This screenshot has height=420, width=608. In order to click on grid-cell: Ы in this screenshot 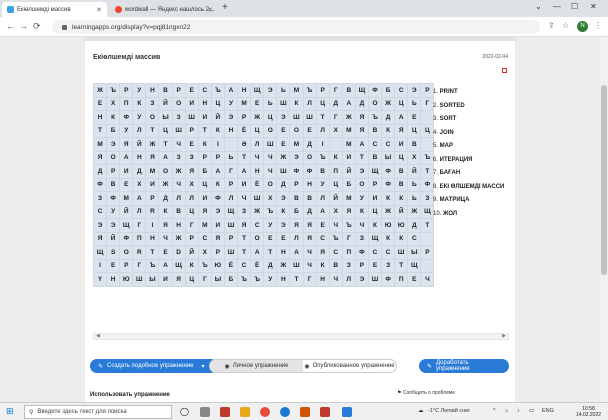, I will do `click(217, 279)`.